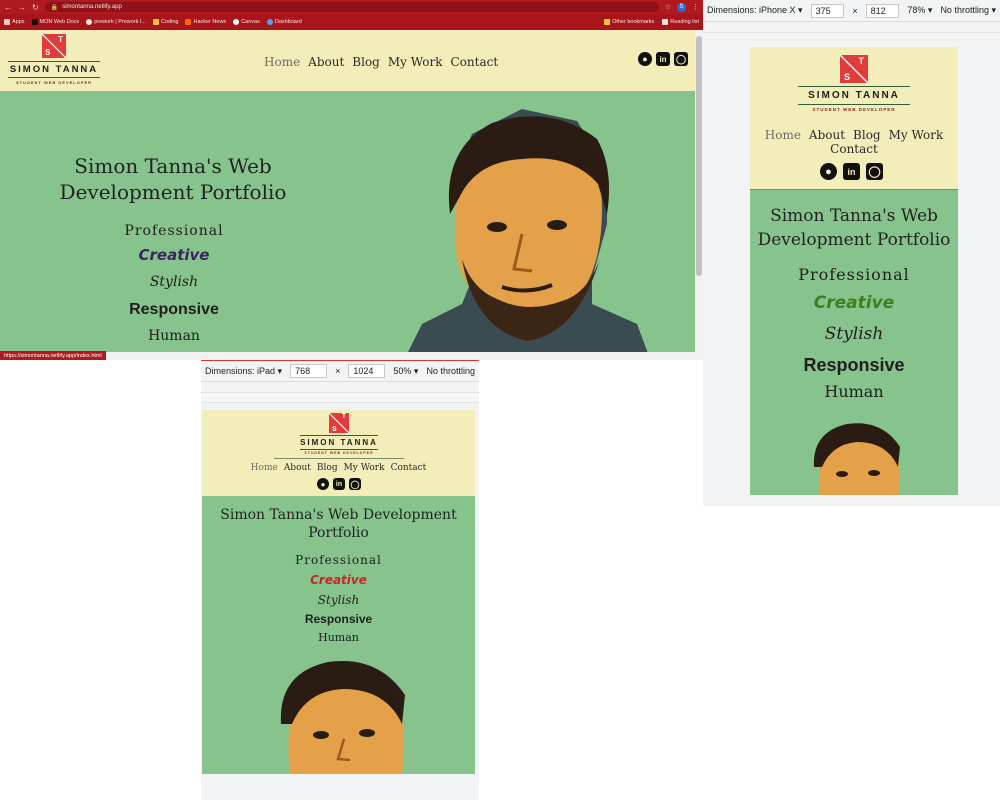 This screenshot has width=1000, height=800. Describe the element at coordinates (968, 10) in the screenshot. I see `iphone-throttle-select: No throttling ▾` at that location.